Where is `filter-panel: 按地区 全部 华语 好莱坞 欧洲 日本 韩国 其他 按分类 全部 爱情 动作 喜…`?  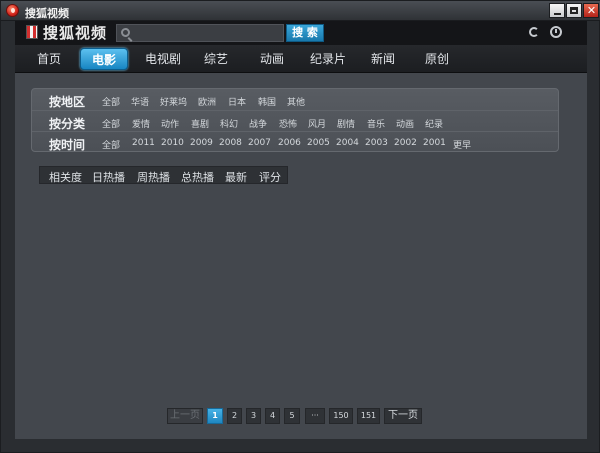
filter-panel: 按地区 全部 华语 好莱坞 欧洲 日本 韩国 其他 按分类 全部 爱情 动作 喜… is located at coordinates (295, 120).